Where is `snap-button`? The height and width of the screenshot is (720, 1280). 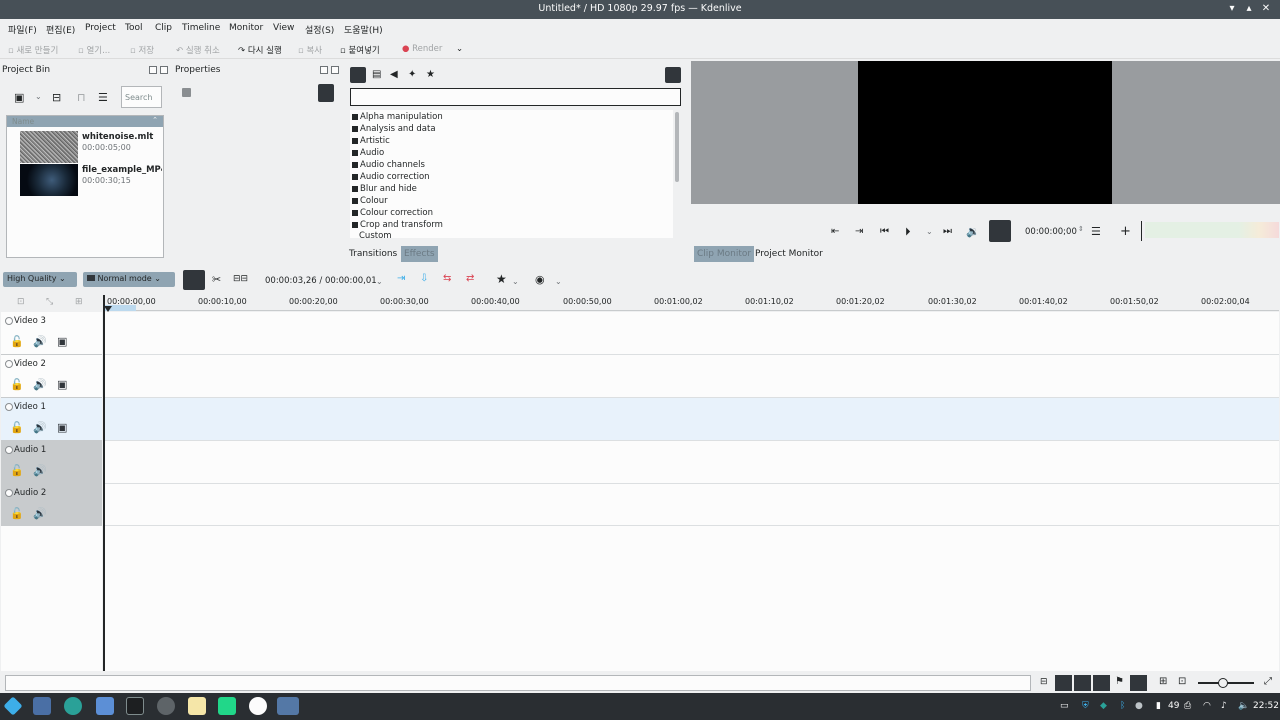
snap-button is located at coordinates (1138, 683).